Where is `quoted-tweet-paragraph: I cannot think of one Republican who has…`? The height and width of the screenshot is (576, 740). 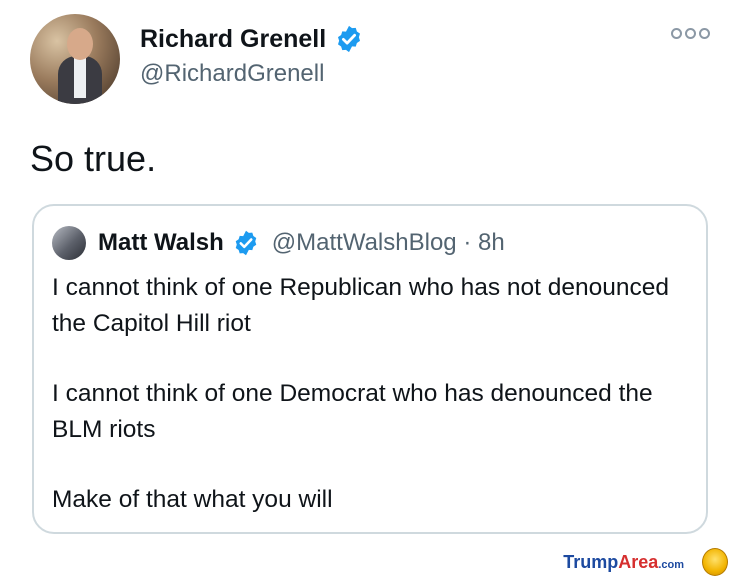 quoted-tweet-paragraph: I cannot think of one Republican who has… is located at coordinates (361, 305).